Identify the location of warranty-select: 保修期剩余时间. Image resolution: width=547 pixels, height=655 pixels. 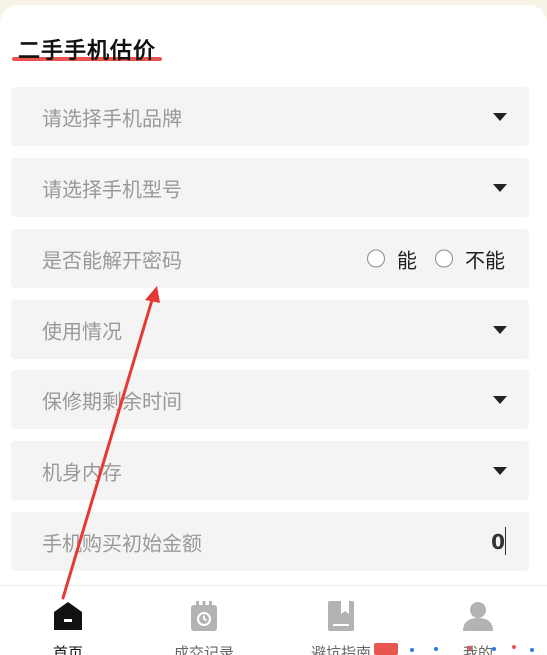
(270, 399).